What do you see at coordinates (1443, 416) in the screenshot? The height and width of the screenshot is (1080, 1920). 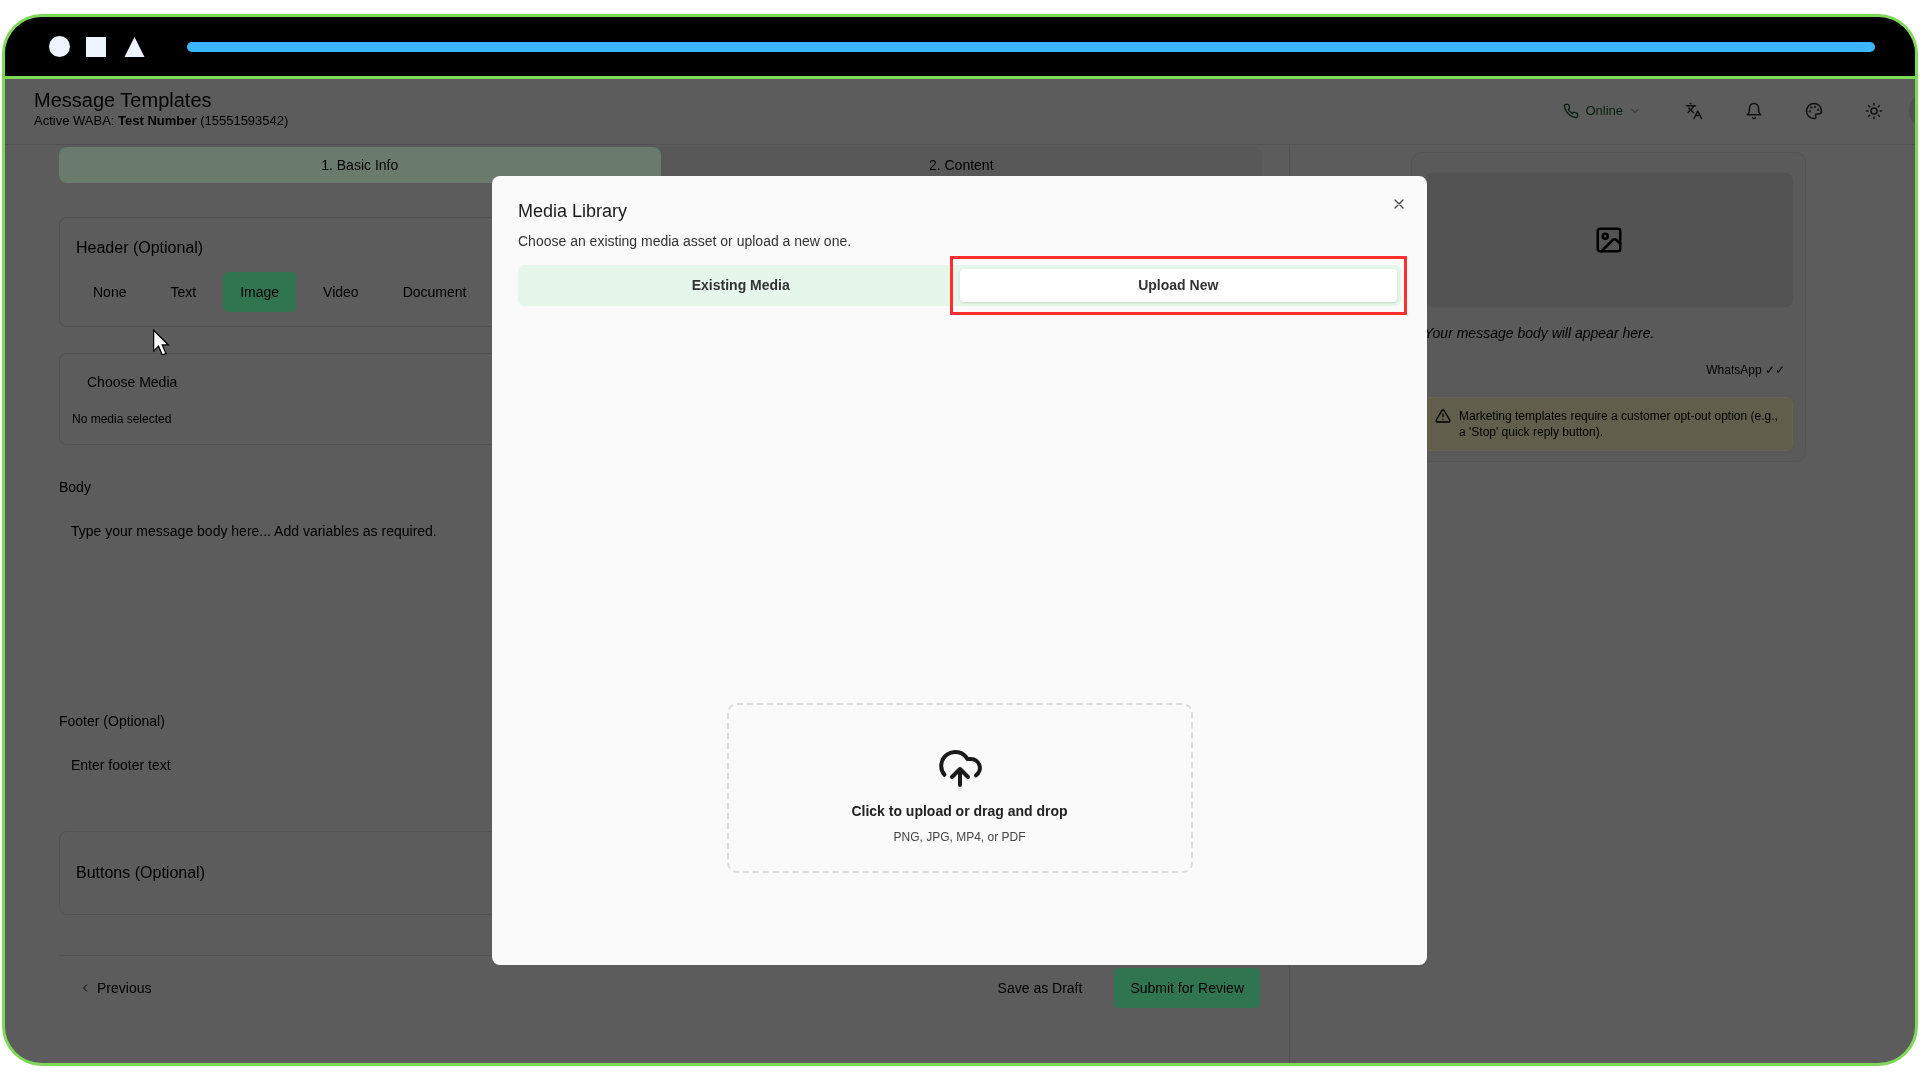 I see `warning-icon` at bounding box center [1443, 416].